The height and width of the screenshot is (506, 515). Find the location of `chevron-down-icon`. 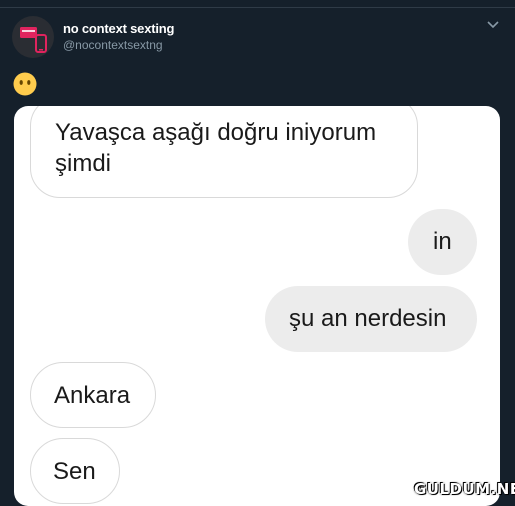

chevron-down-icon is located at coordinates (493, 25).